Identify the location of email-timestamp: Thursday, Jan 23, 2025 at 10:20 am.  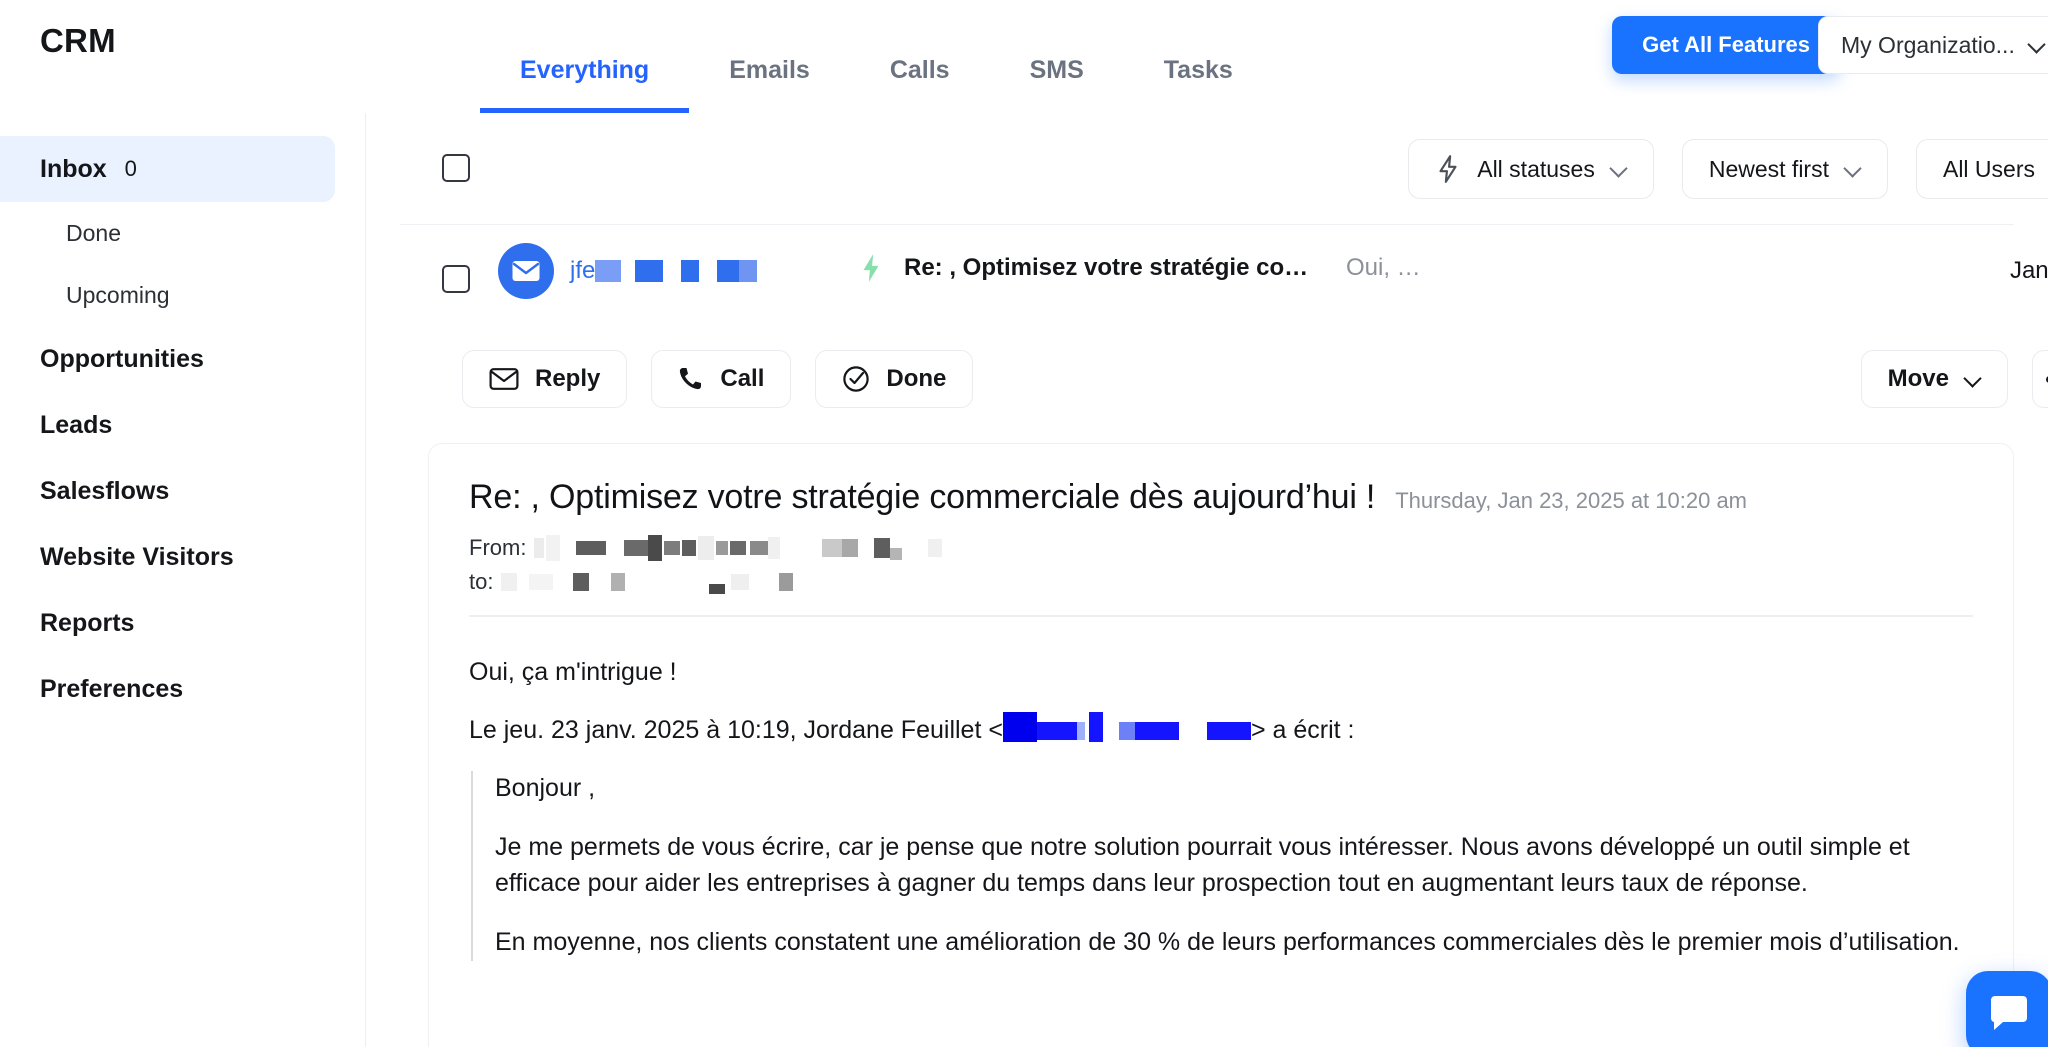
(1571, 500).